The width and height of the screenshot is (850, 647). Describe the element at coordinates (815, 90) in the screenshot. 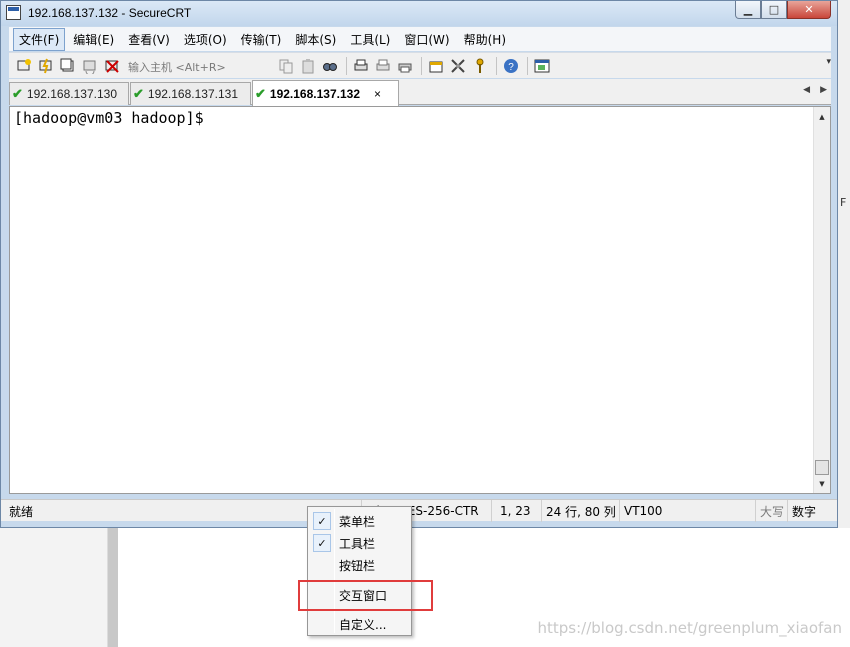

I see `tab-navigation: ◀ ▶` at that location.